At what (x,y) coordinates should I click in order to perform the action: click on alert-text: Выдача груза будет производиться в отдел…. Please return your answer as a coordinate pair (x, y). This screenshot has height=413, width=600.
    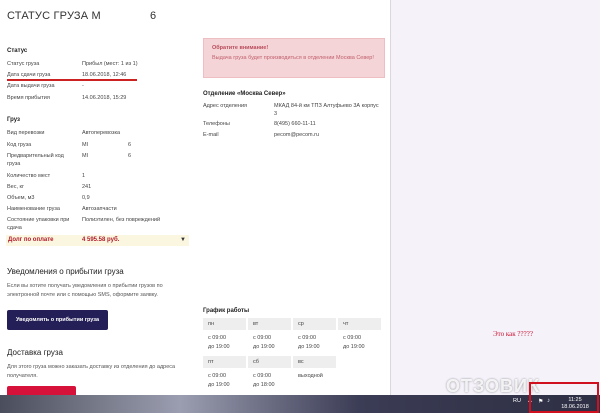
    Looking at the image, I should click on (293, 58).